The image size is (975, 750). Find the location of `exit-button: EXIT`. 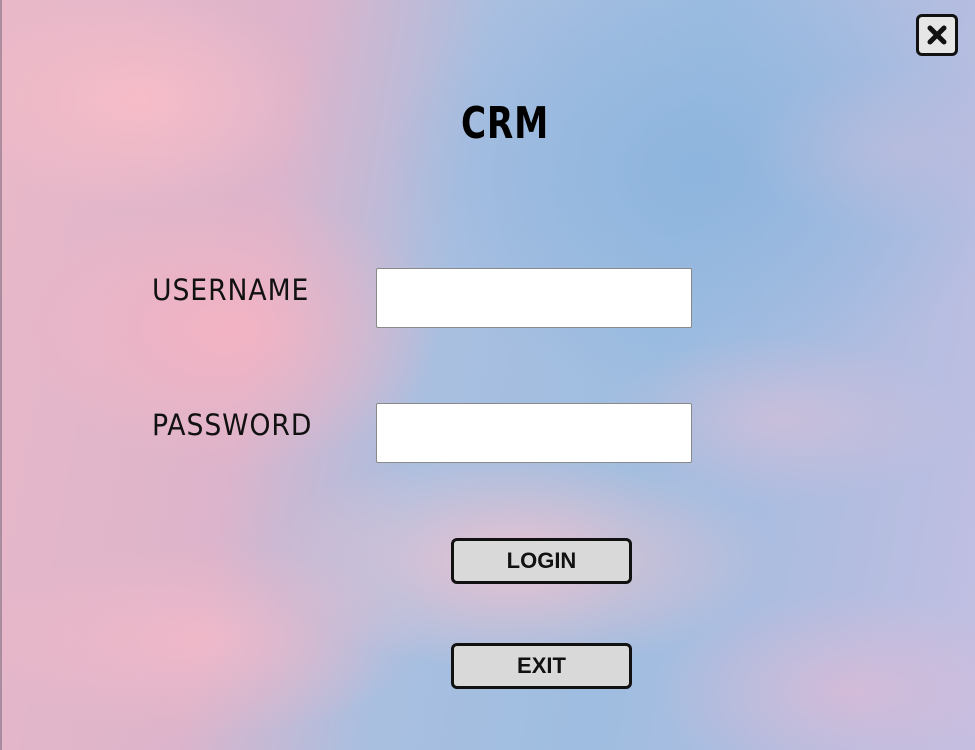

exit-button: EXIT is located at coordinates (541, 666).